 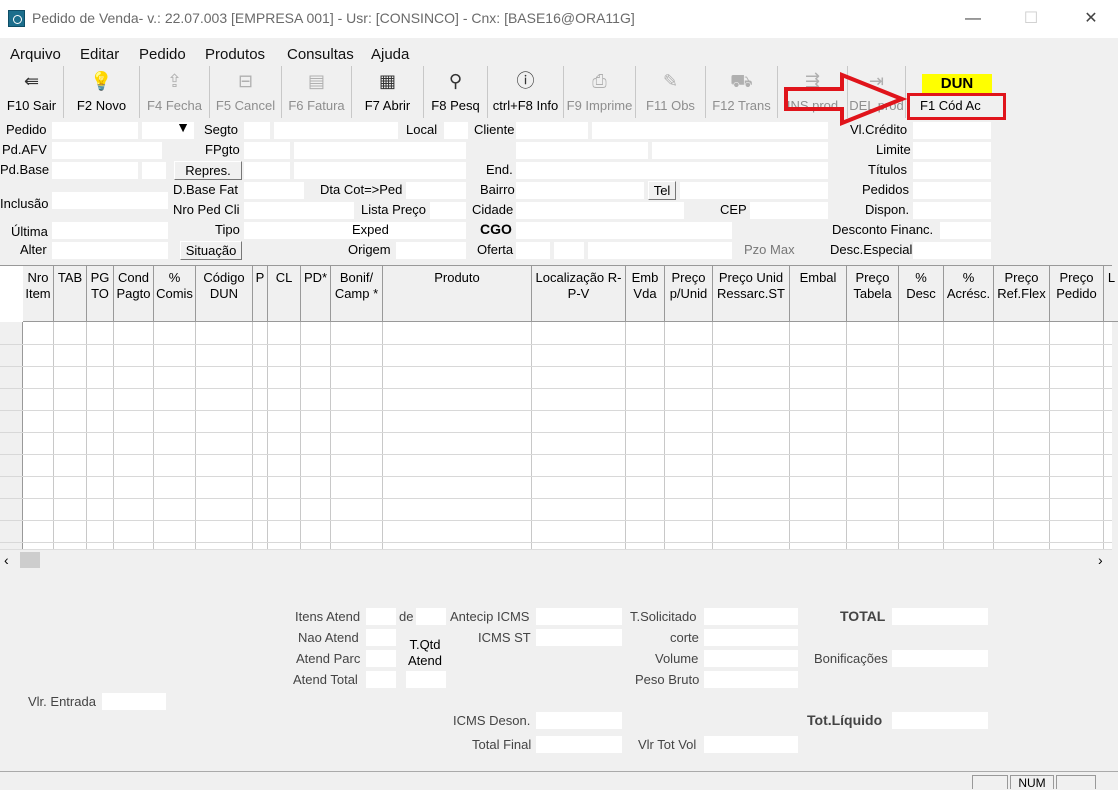 I want to click on highlight-box, so click(x=956, y=106).